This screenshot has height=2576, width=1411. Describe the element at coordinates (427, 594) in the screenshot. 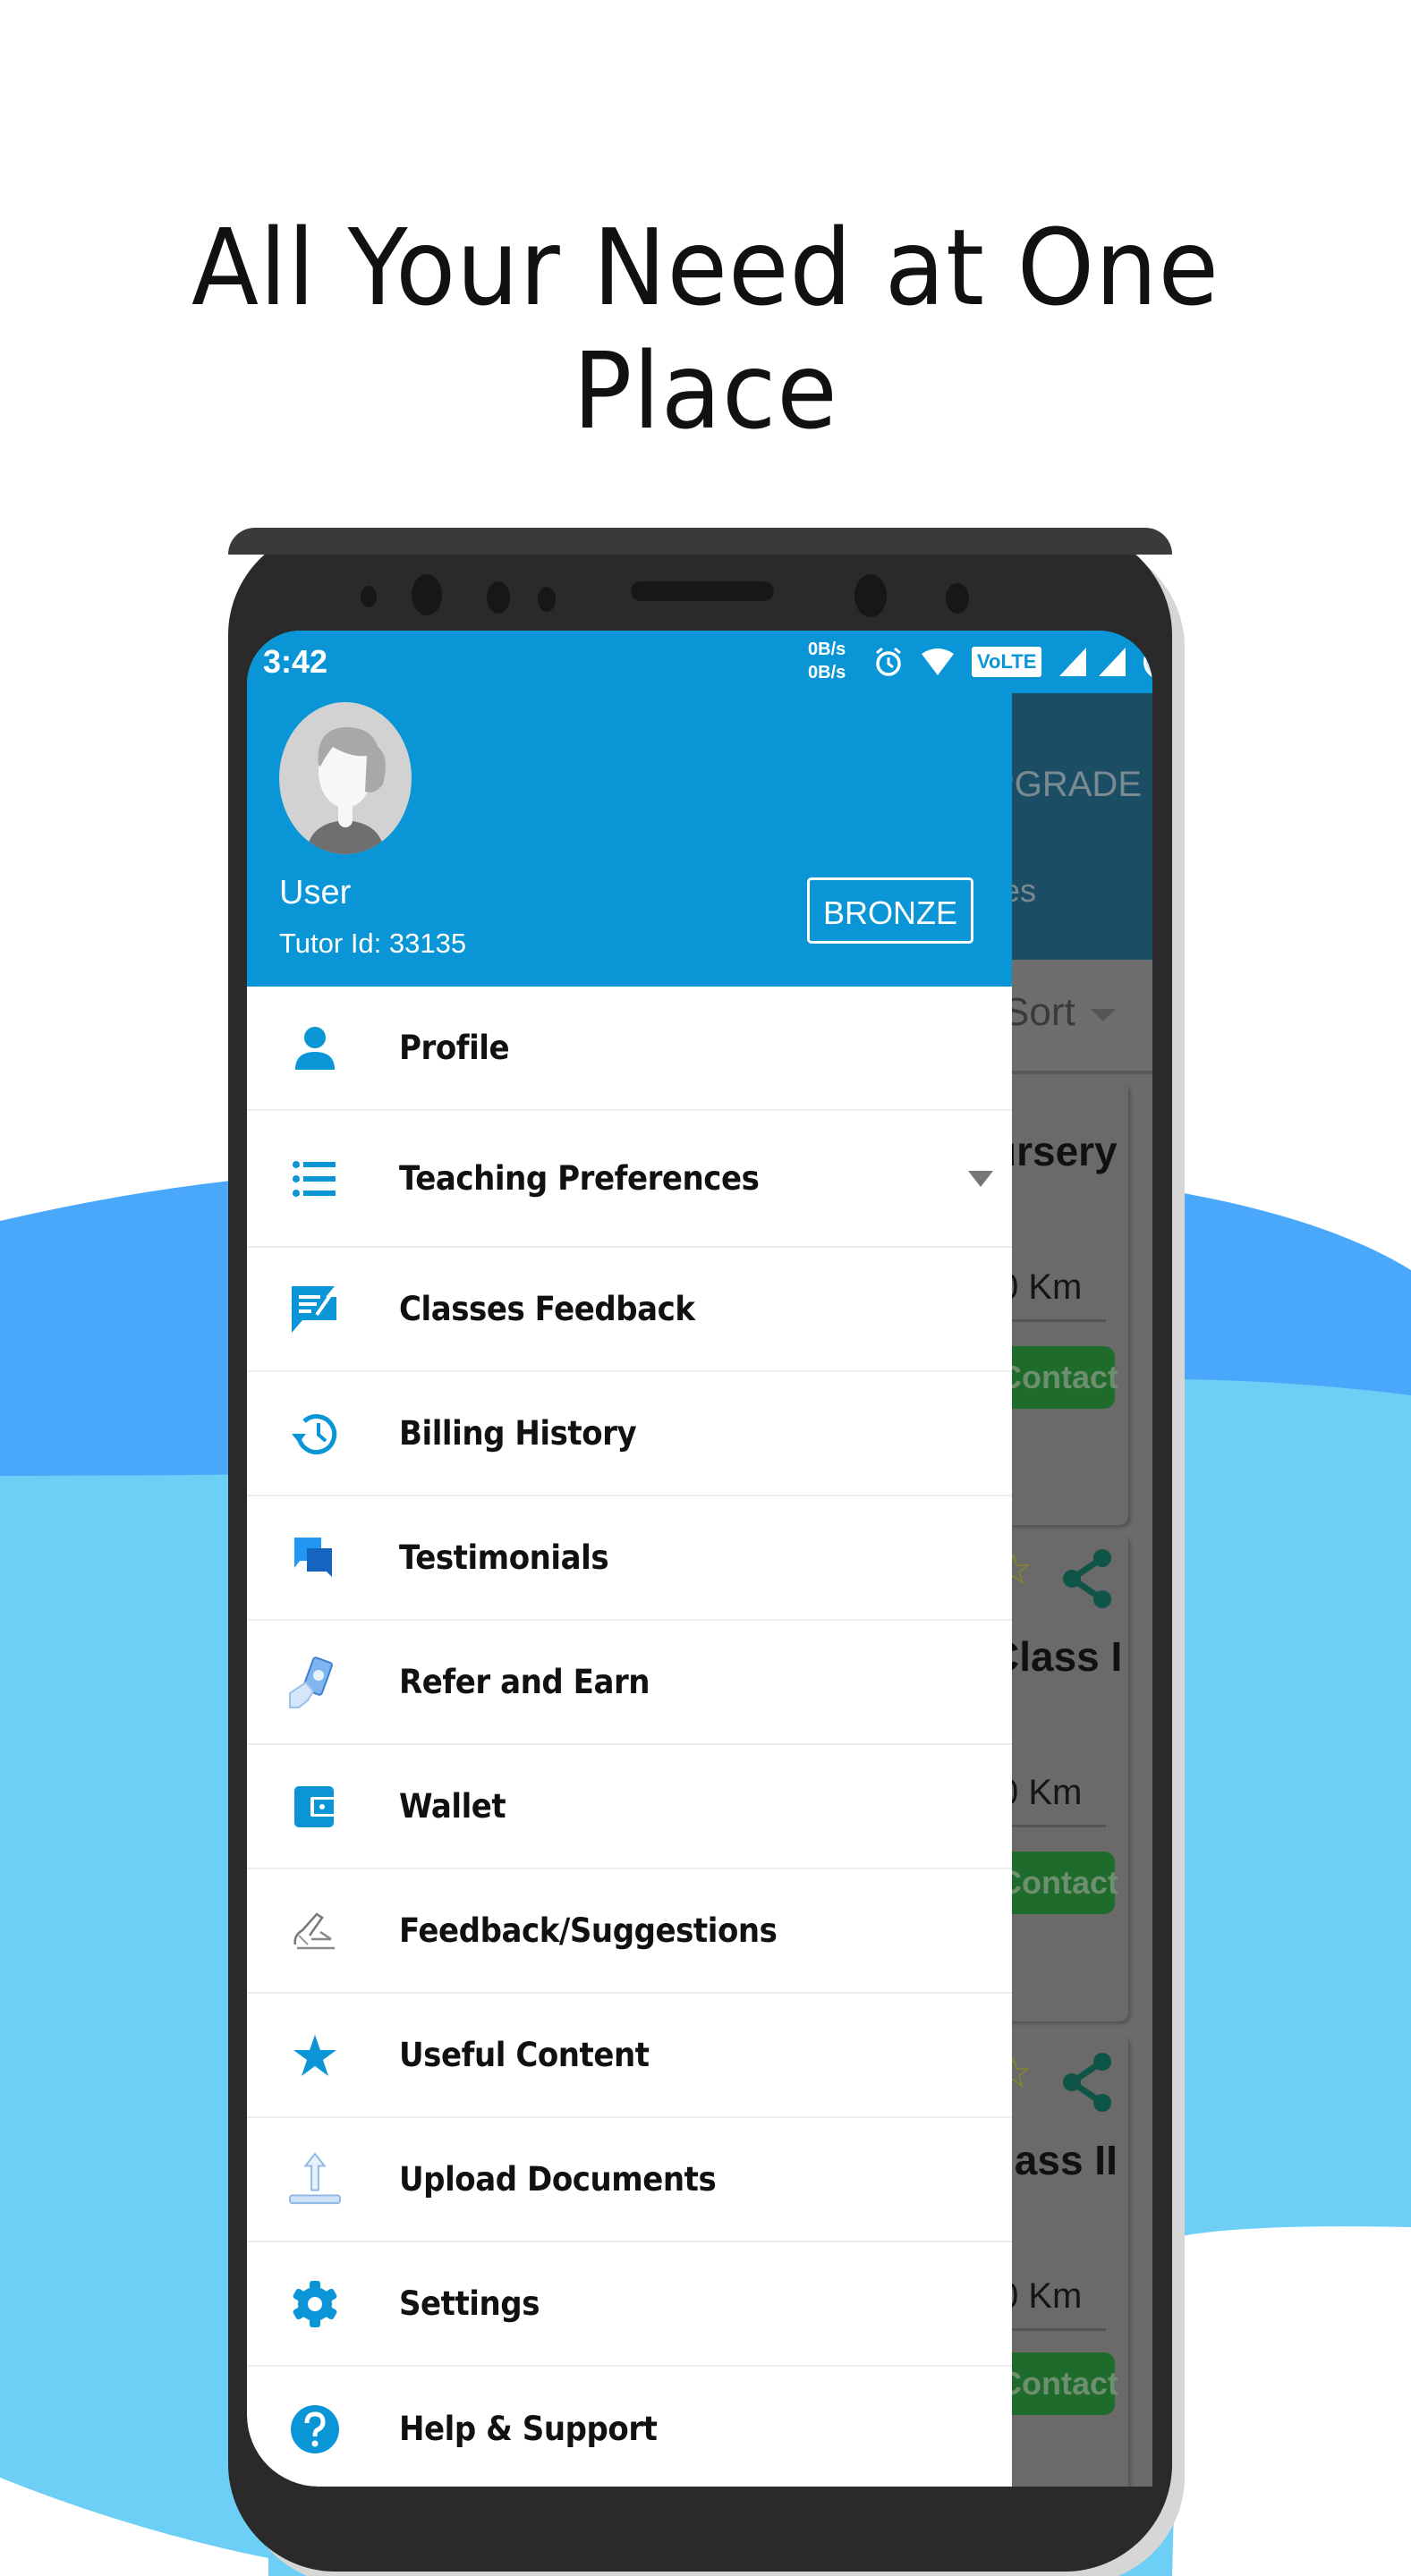

I see `front-camera` at that location.